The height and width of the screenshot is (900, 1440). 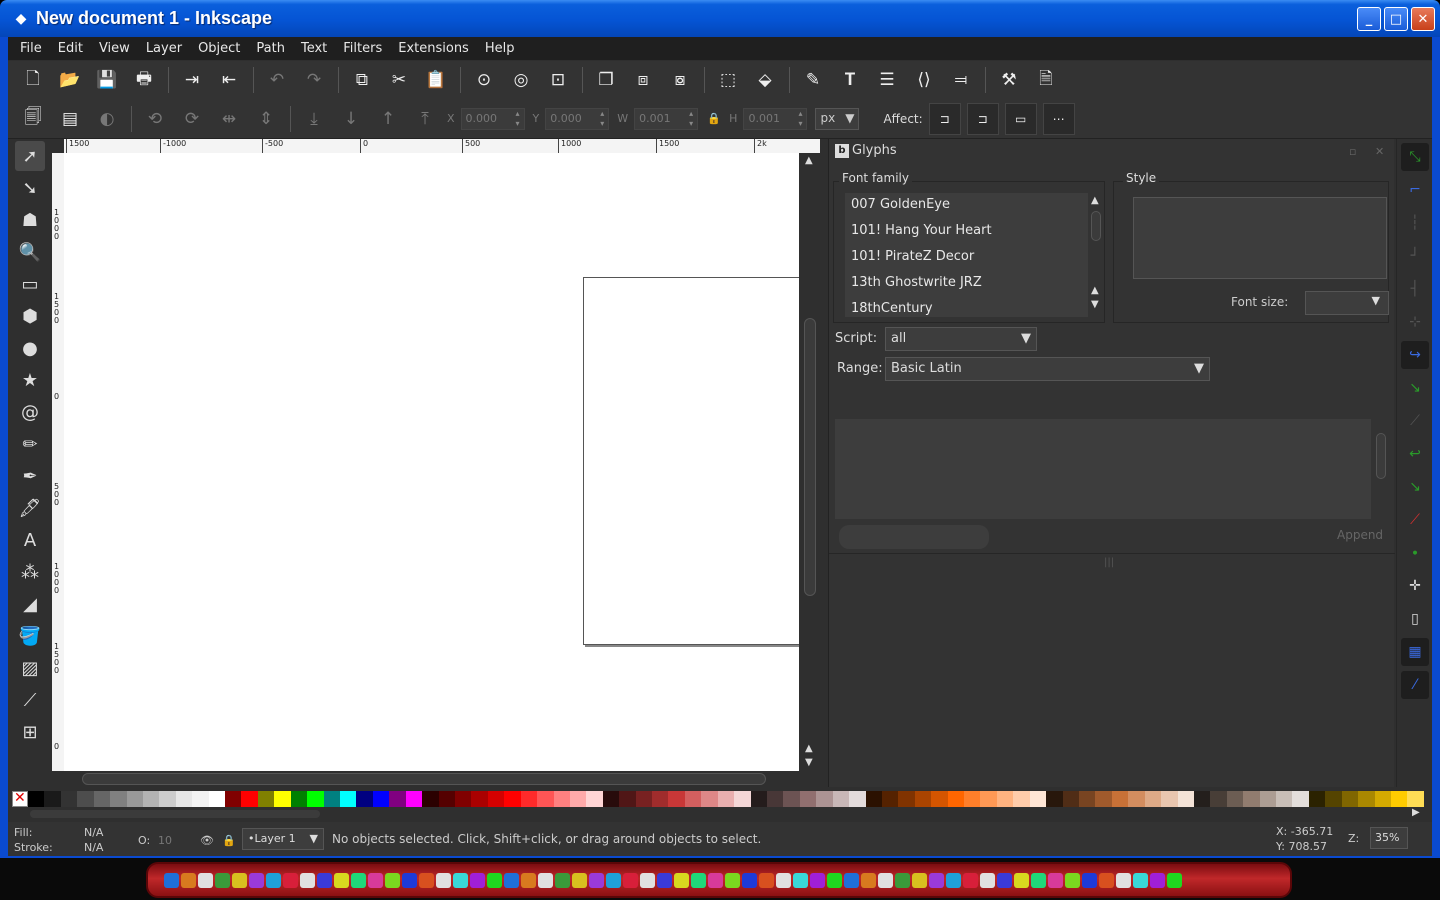 What do you see at coordinates (1416, 812) in the screenshot?
I see `scroll-right-icon: ▶` at bounding box center [1416, 812].